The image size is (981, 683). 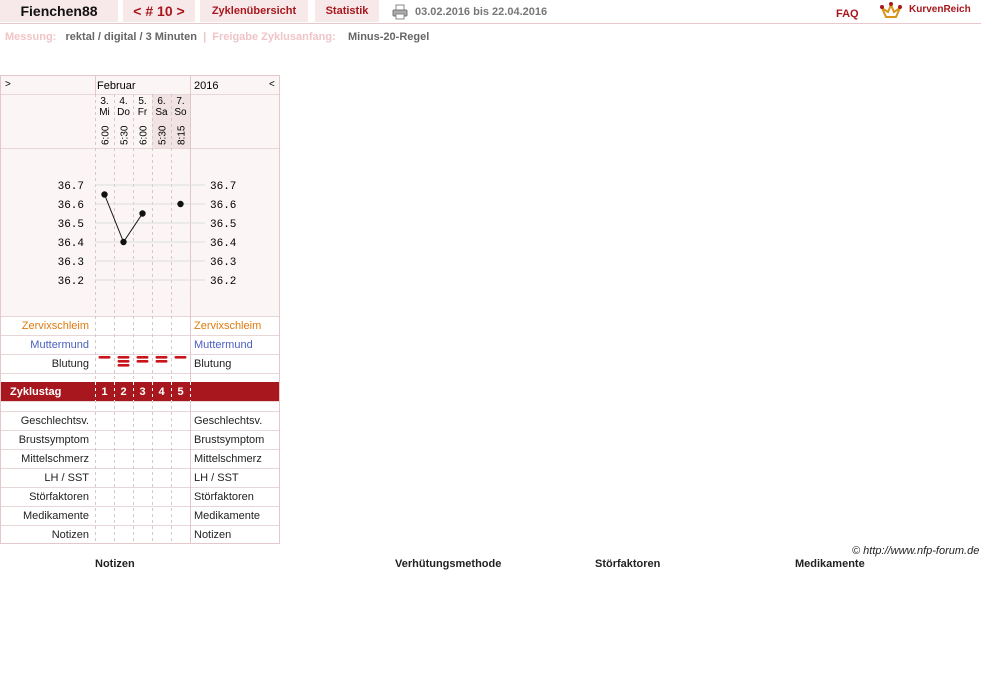 I want to click on row-label-stoer: Störfaktoren, so click(x=59, y=497).